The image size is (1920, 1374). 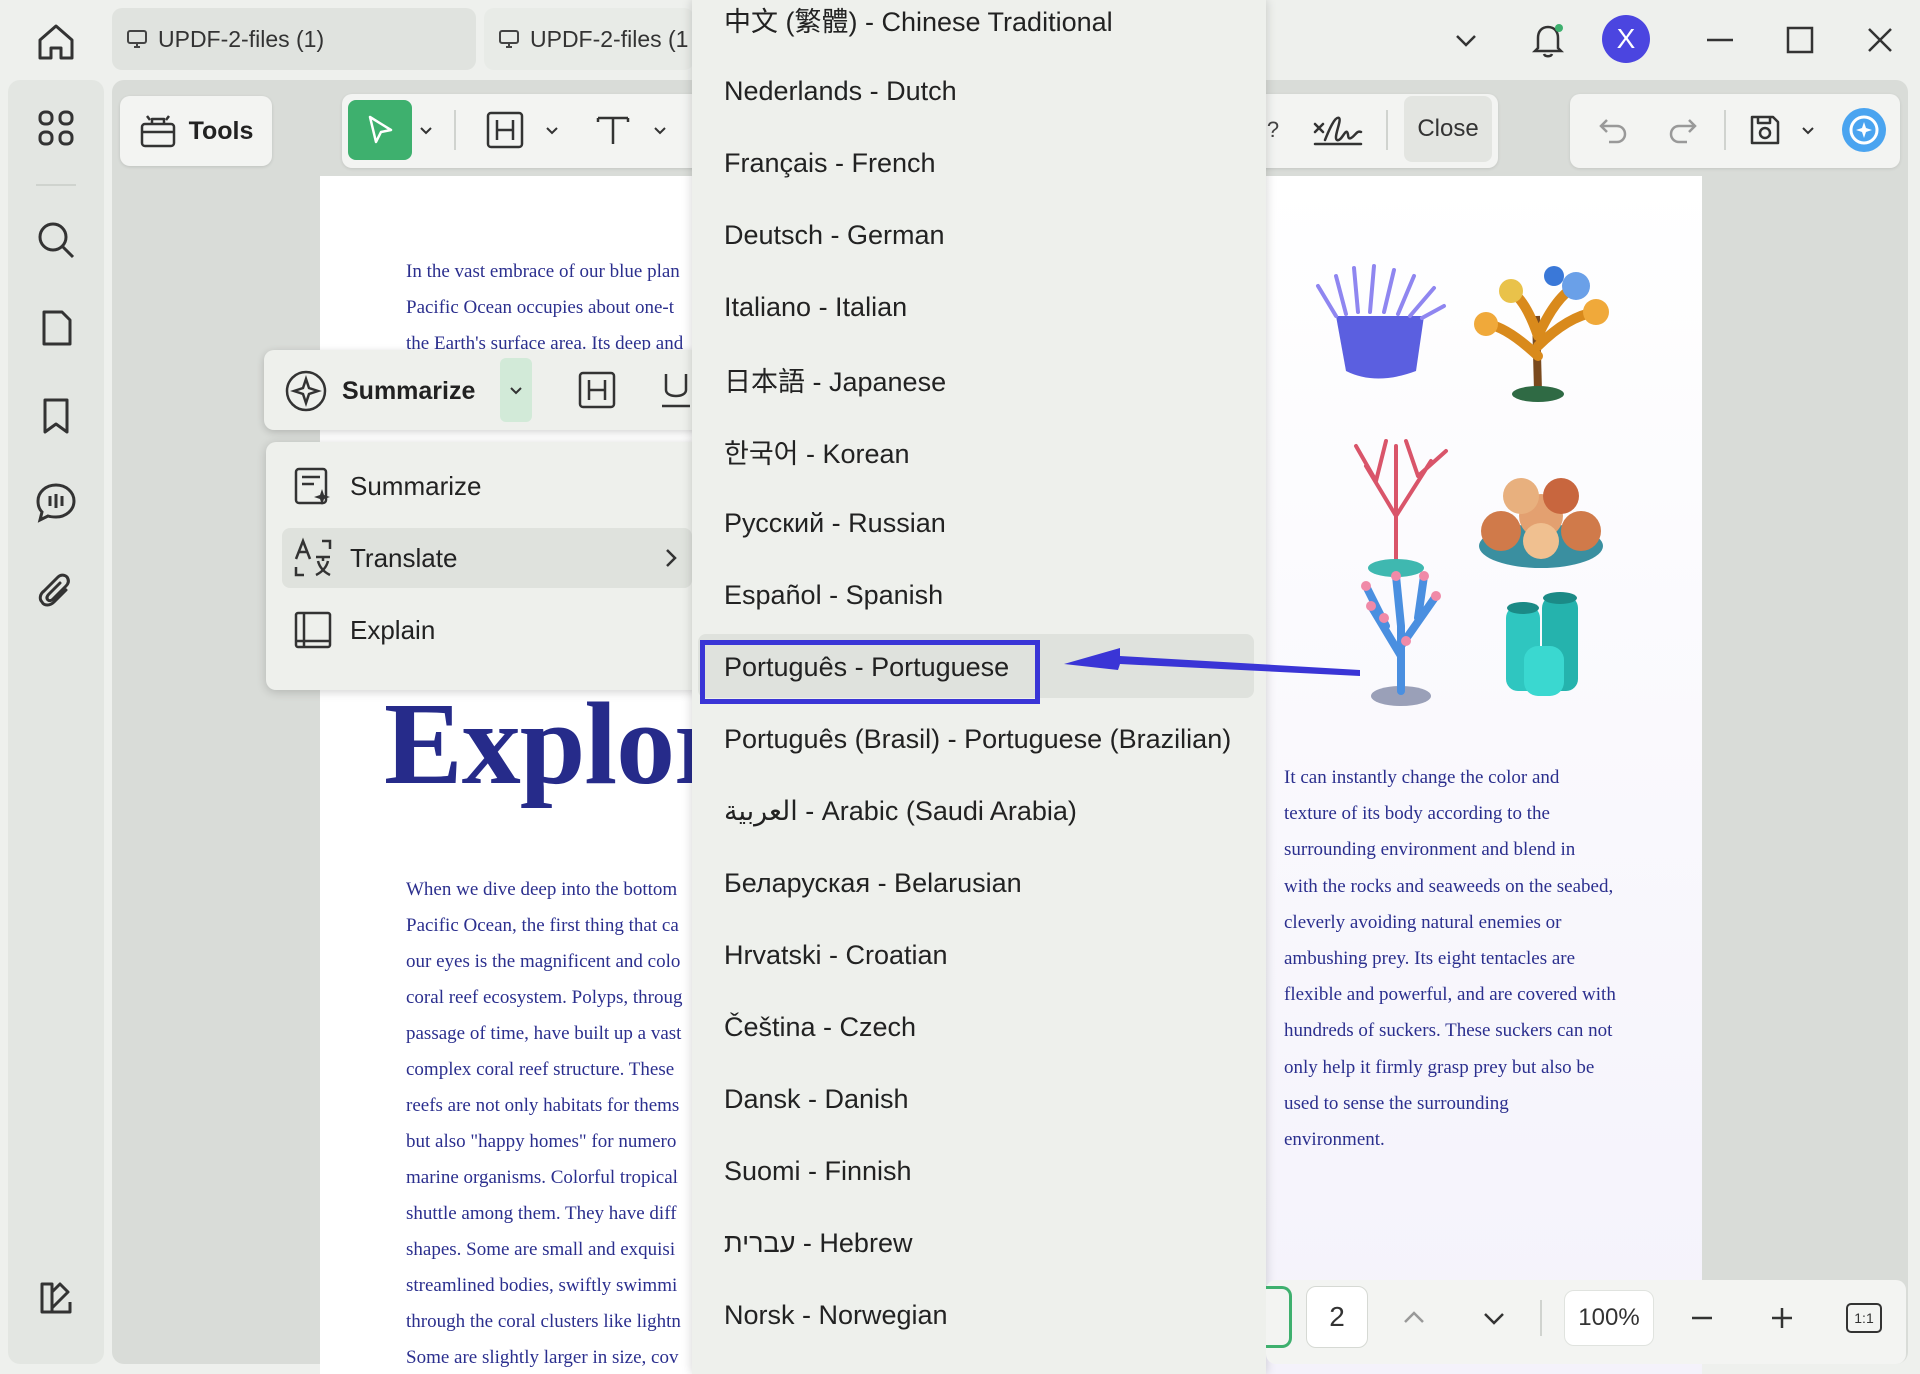 What do you see at coordinates (1381, 321) in the screenshot?
I see `anemone-image` at bounding box center [1381, 321].